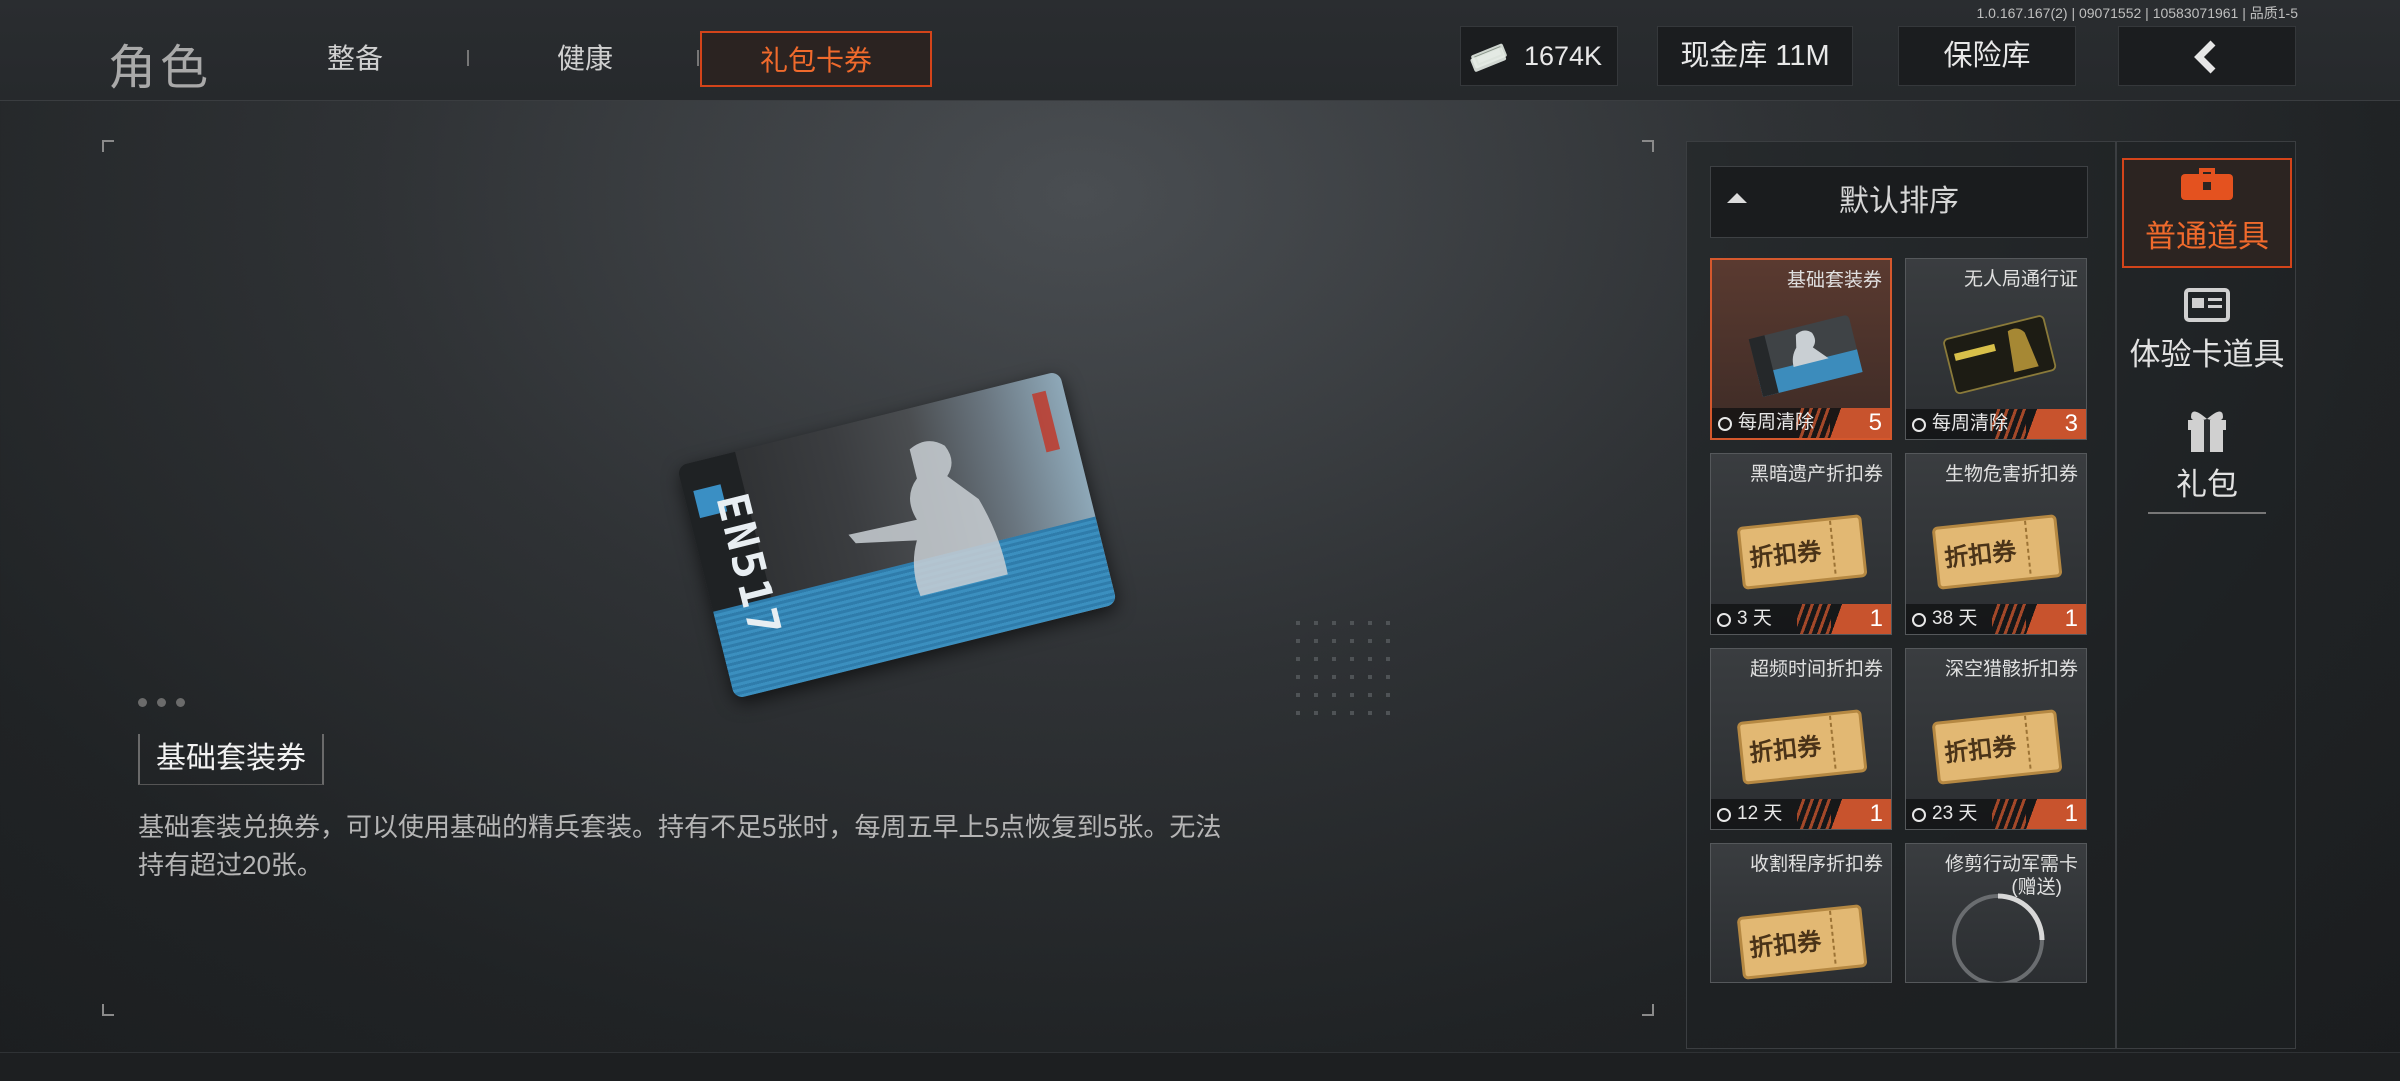  I want to click on inventory-item: 生物危害折扣券 折扣券 38 天 1, so click(1996, 544).